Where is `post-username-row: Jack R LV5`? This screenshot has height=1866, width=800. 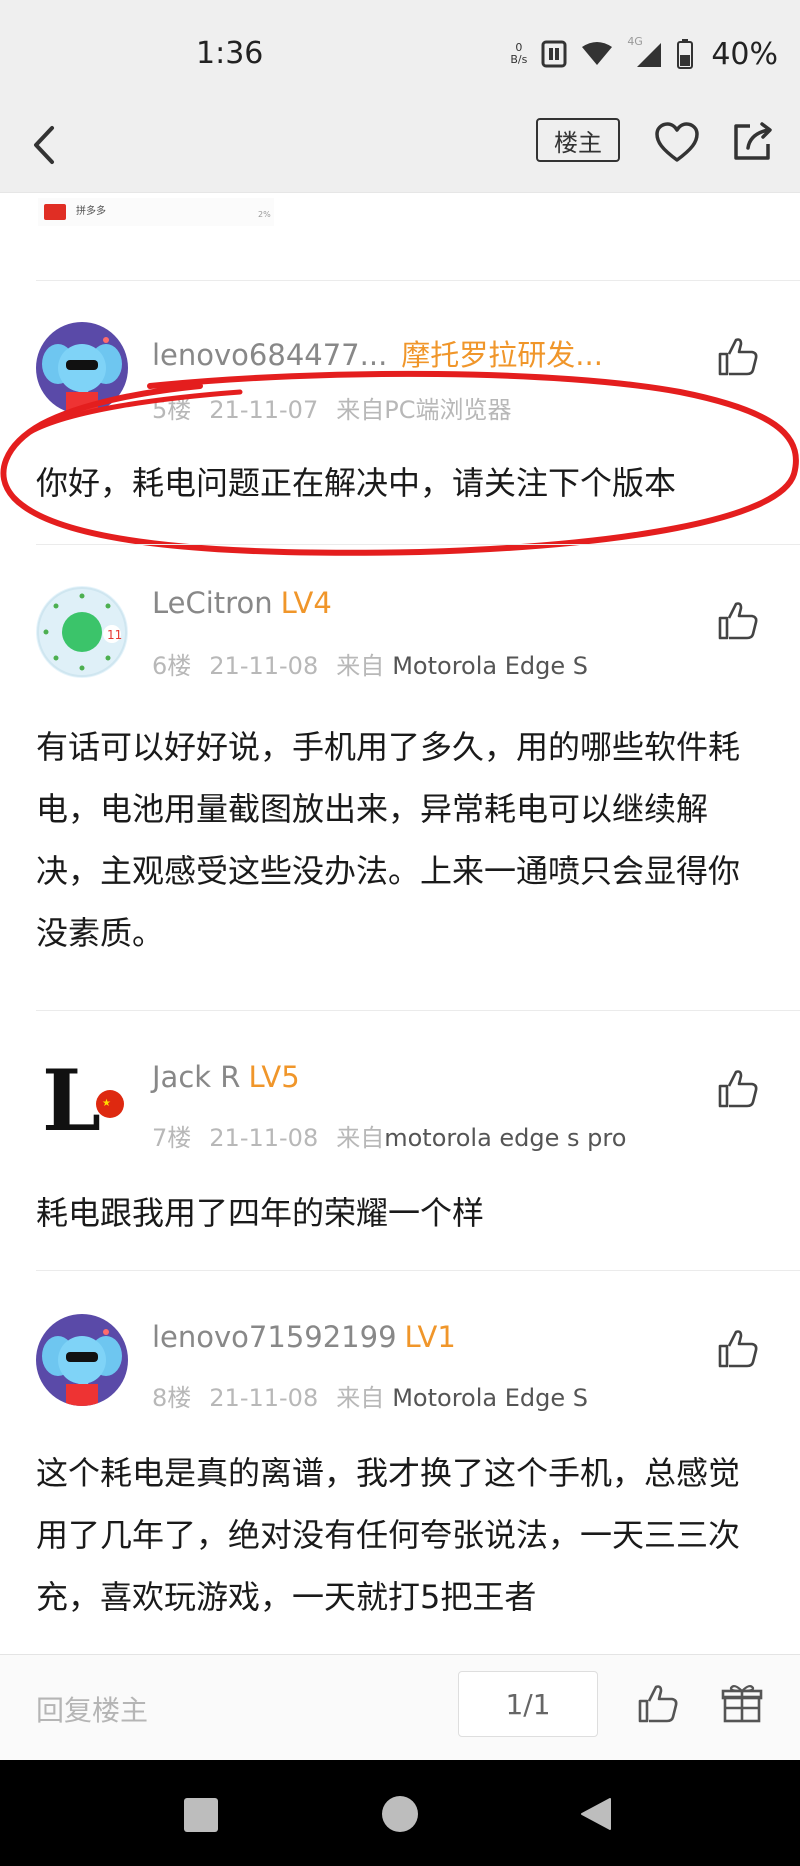
post-username-row: Jack R LV5 is located at coordinates (226, 1077).